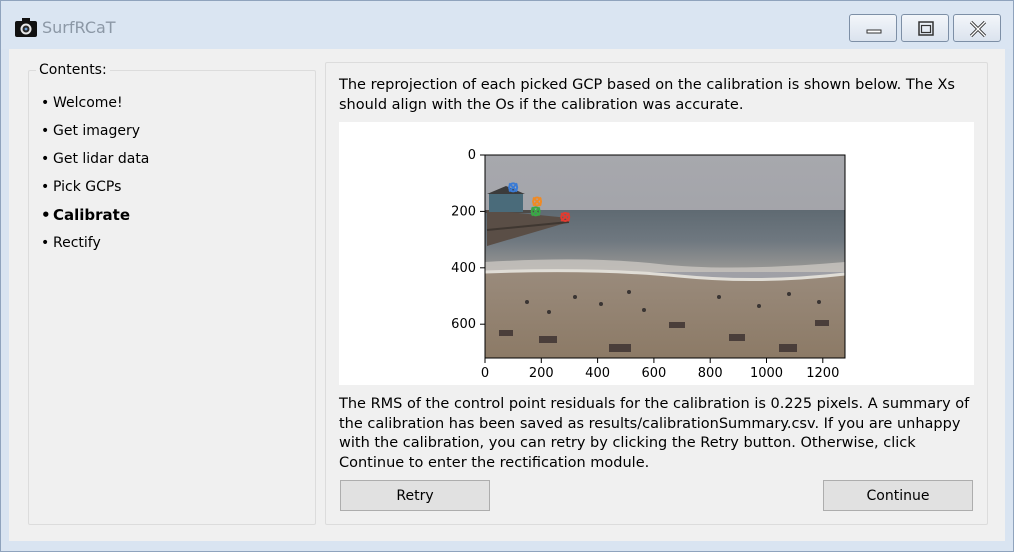 The image size is (1014, 552). I want to click on sidebar-item-rectify: • Rectify, so click(95, 247).